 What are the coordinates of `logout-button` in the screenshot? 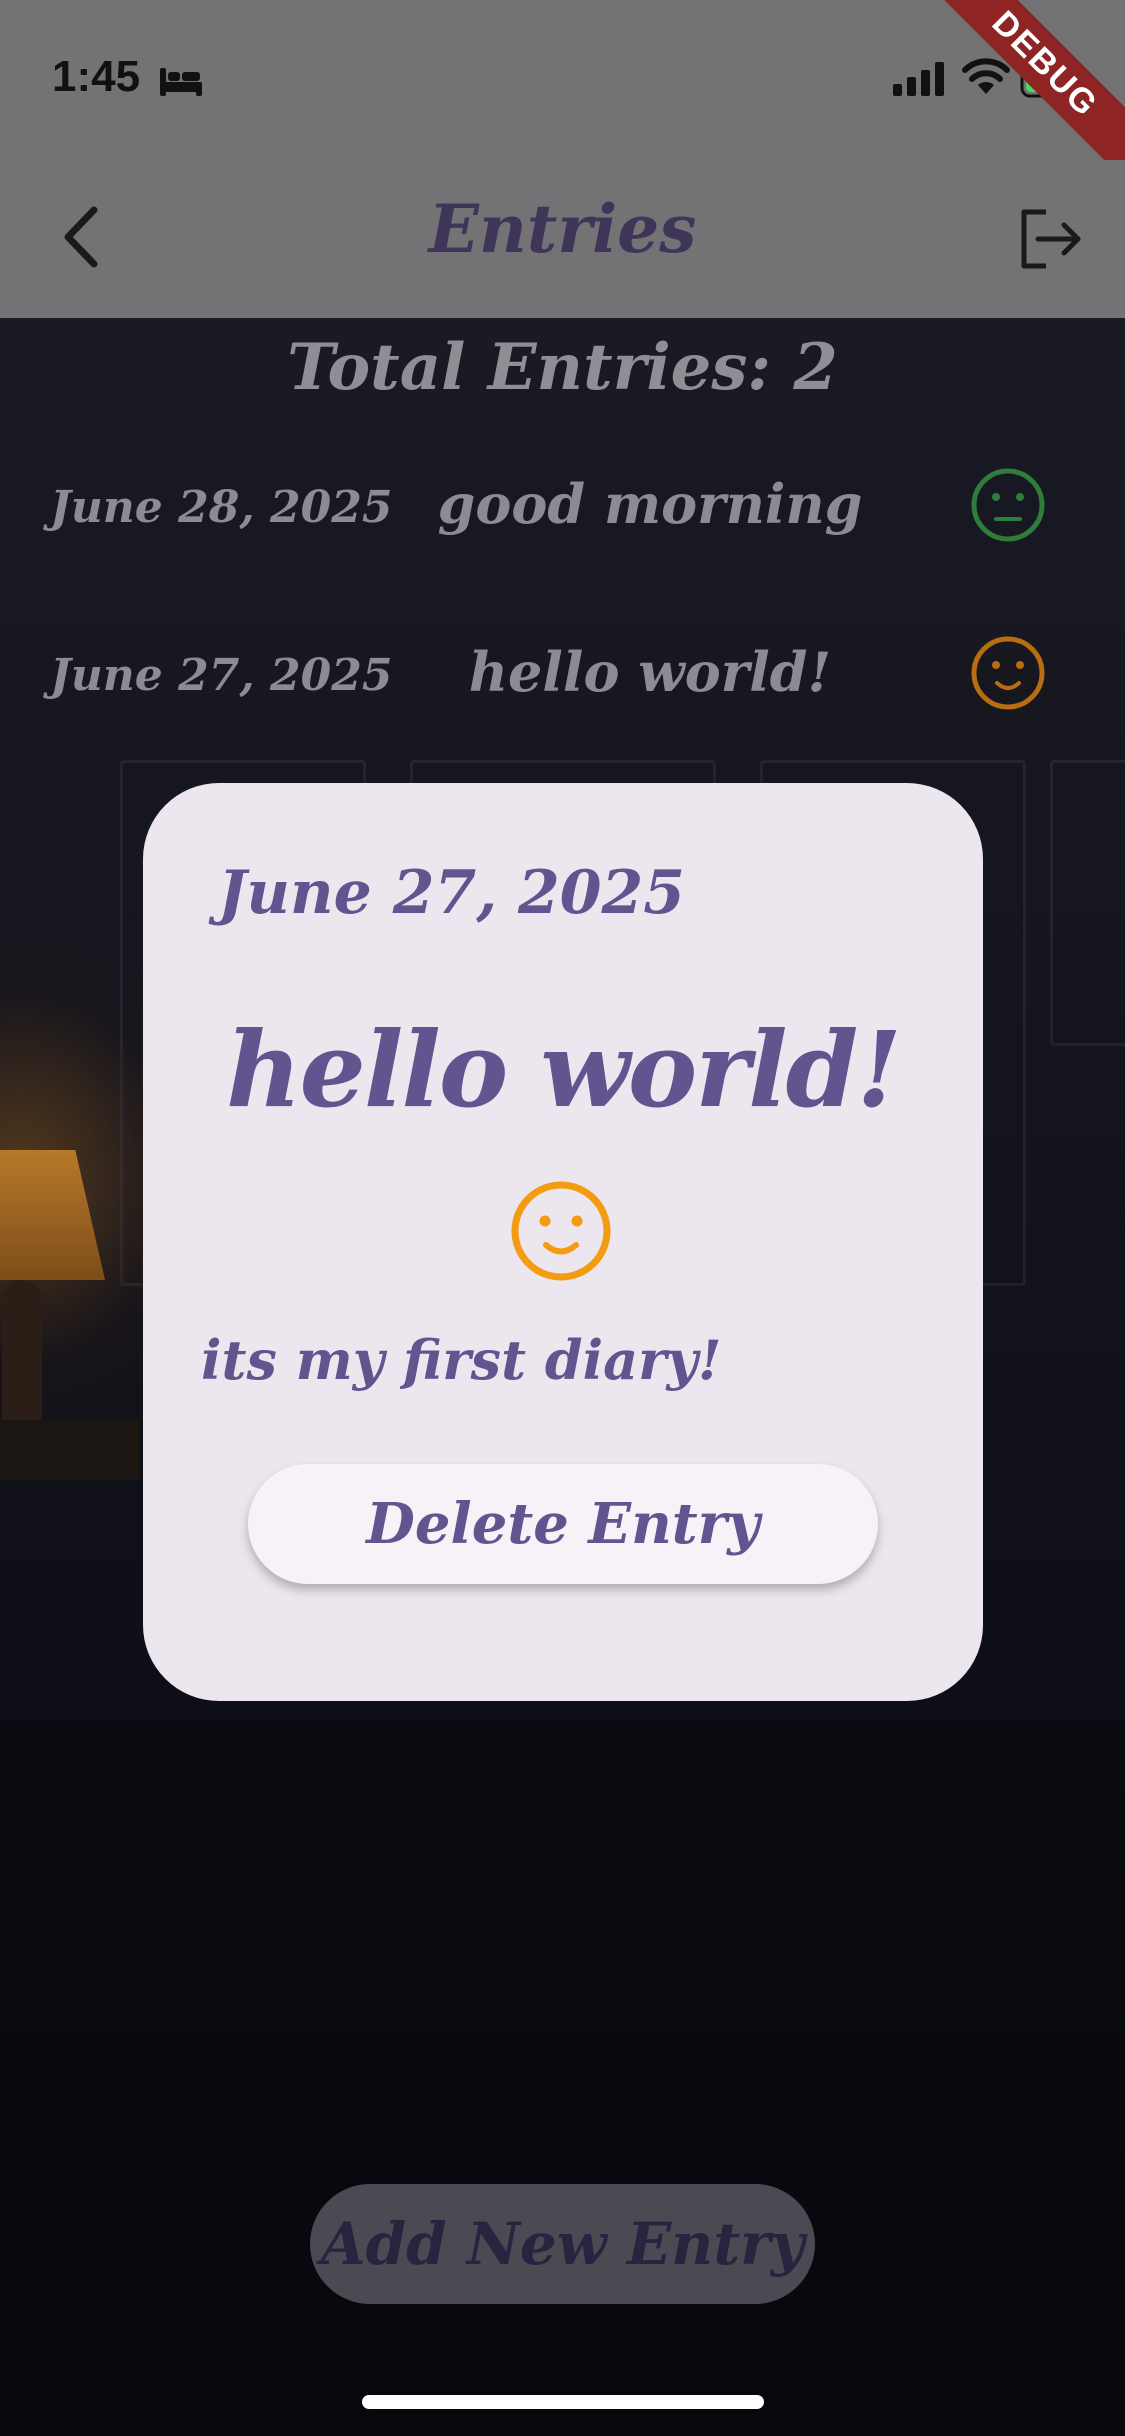 It's located at (1050, 239).